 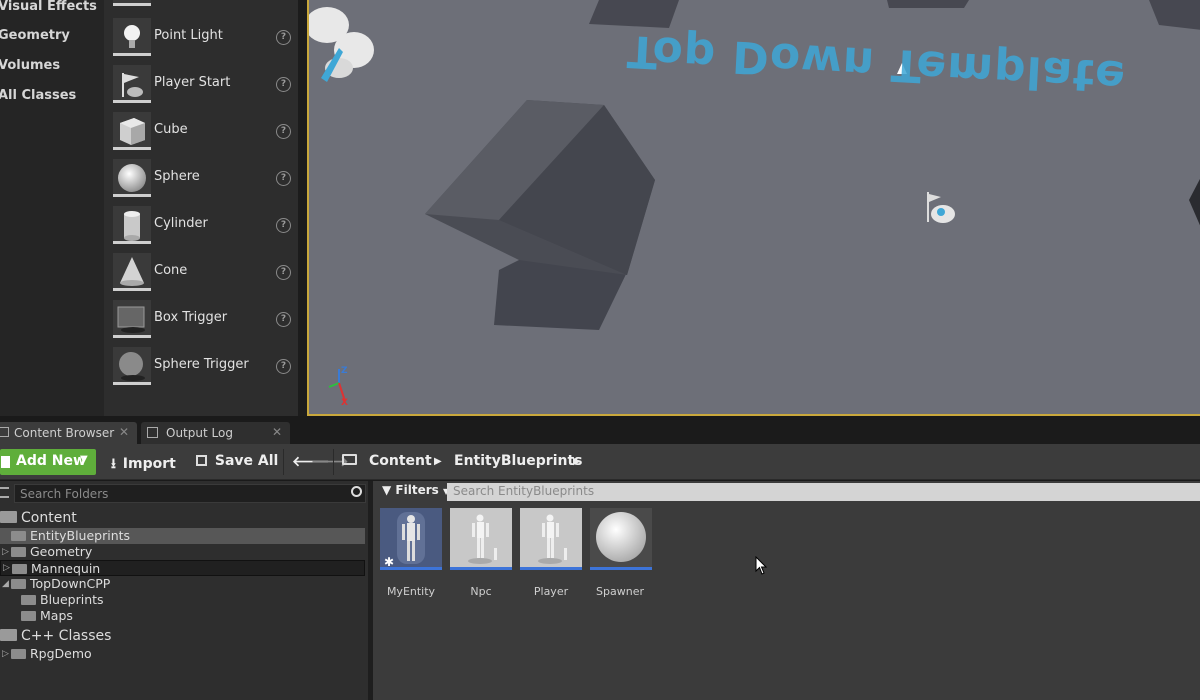 What do you see at coordinates (55, 636) in the screenshot?
I see `tree-item-cpp-classes: C++ Classes` at bounding box center [55, 636].